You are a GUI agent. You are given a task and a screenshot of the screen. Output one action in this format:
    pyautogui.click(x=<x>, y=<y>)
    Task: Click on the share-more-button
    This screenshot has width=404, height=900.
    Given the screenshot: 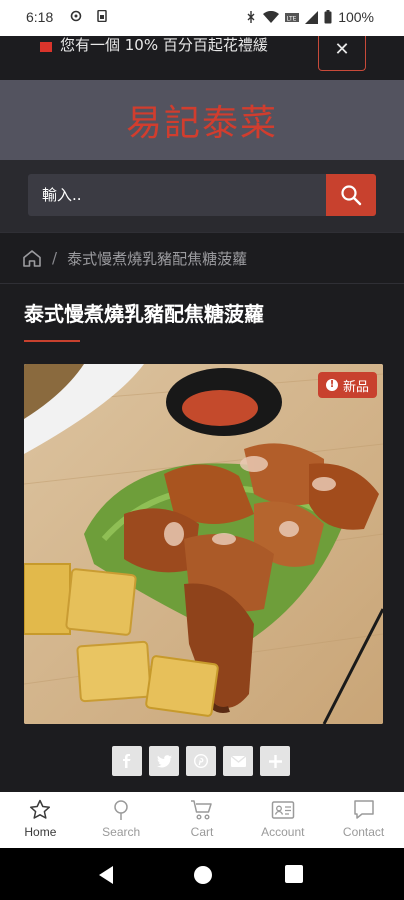 What is the action you would take?
    pyautogui.click(x=275, y=761)
    